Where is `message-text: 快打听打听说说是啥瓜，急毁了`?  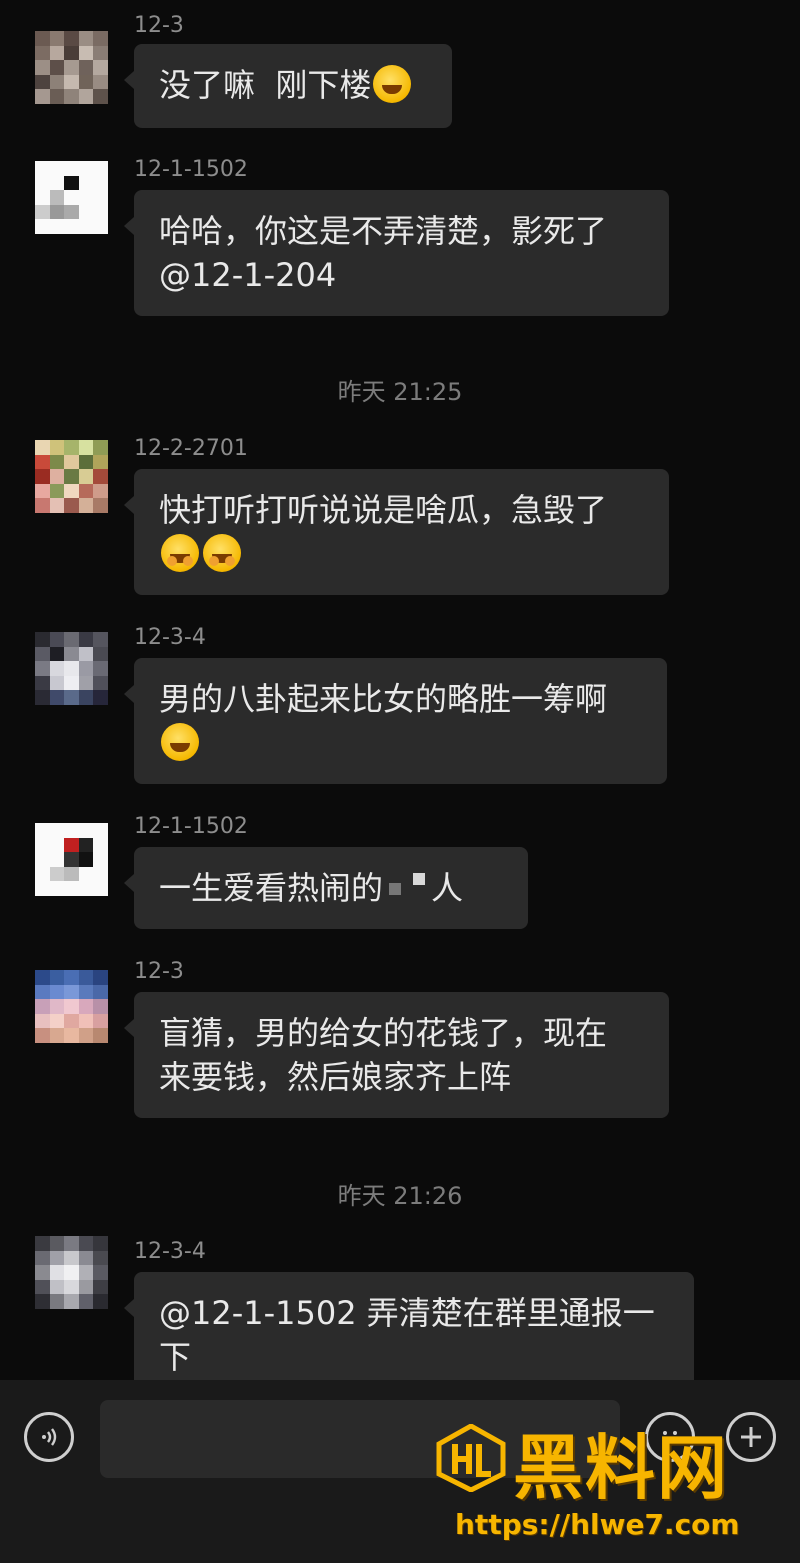 message-text: 快打听打听说说是啥瓜，急毁了 is located at coordinates (383, 510).